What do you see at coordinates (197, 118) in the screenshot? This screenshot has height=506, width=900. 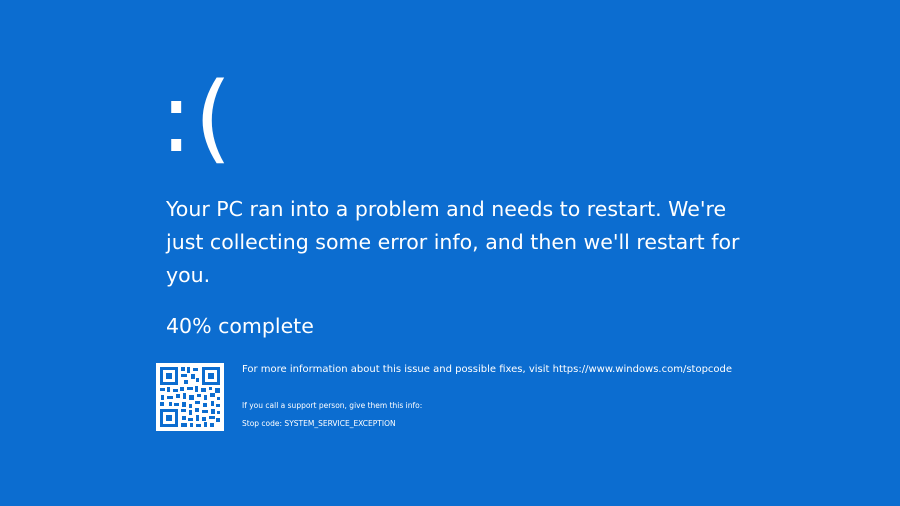 I see `sad-face: :(` at bounding box center [197, 118].